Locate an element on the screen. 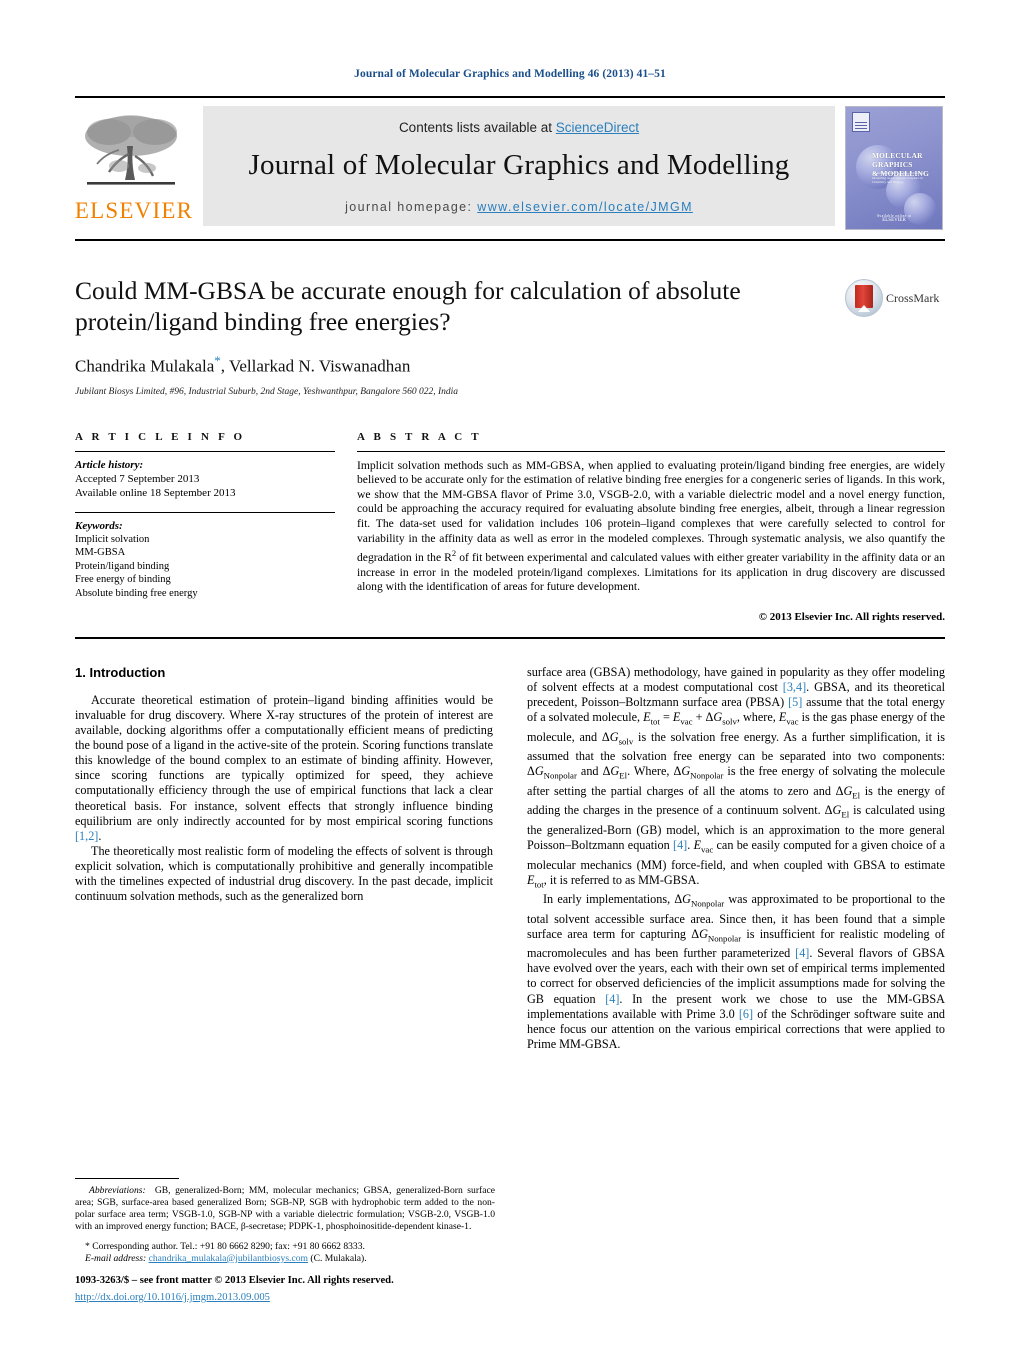  corresponding-marker: * is located at coordinates (87, 1246).